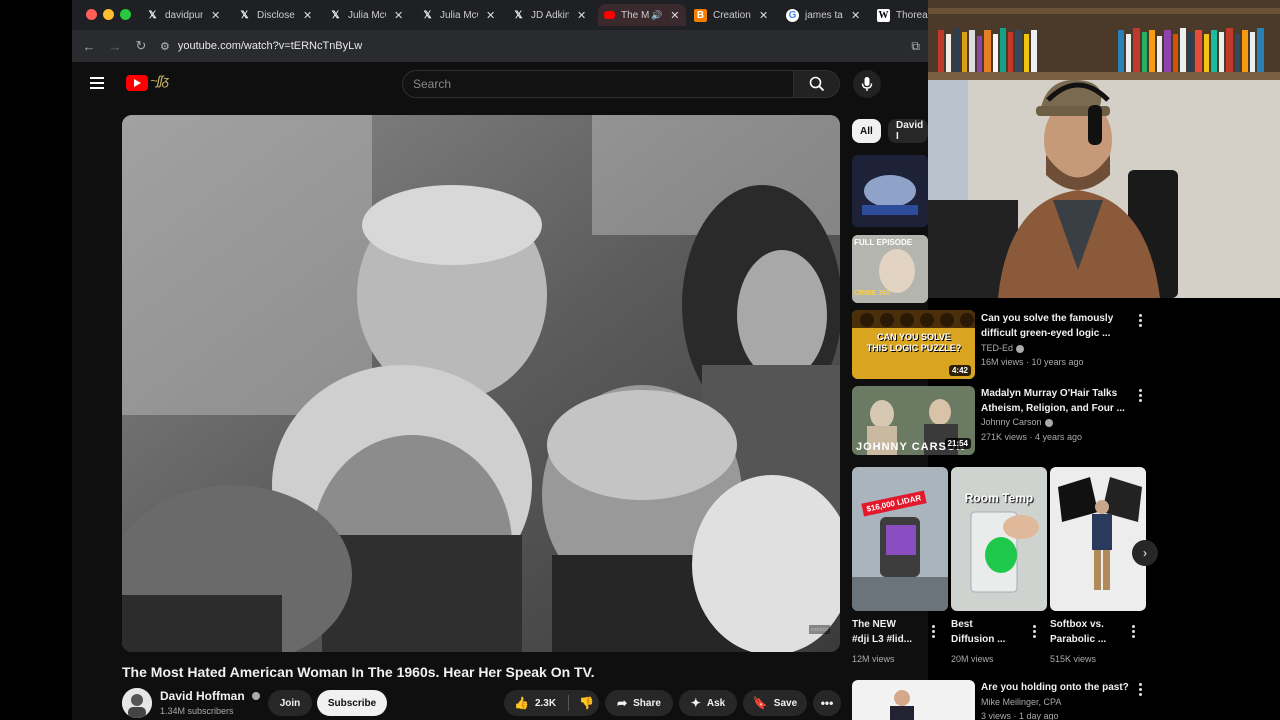 The image size is (1280, 720). I want to click on youtube-logo, so click(137, 83).